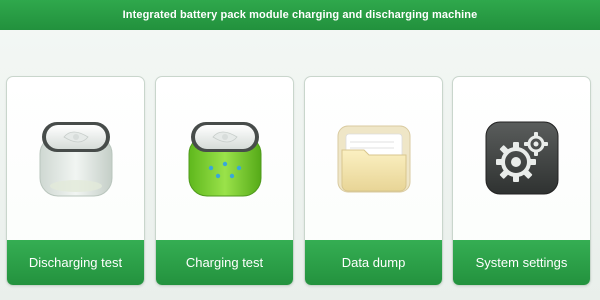 This screenshot has height=300, width=600. I want to click on data-dump-label: Data dump, so click(373, 262).